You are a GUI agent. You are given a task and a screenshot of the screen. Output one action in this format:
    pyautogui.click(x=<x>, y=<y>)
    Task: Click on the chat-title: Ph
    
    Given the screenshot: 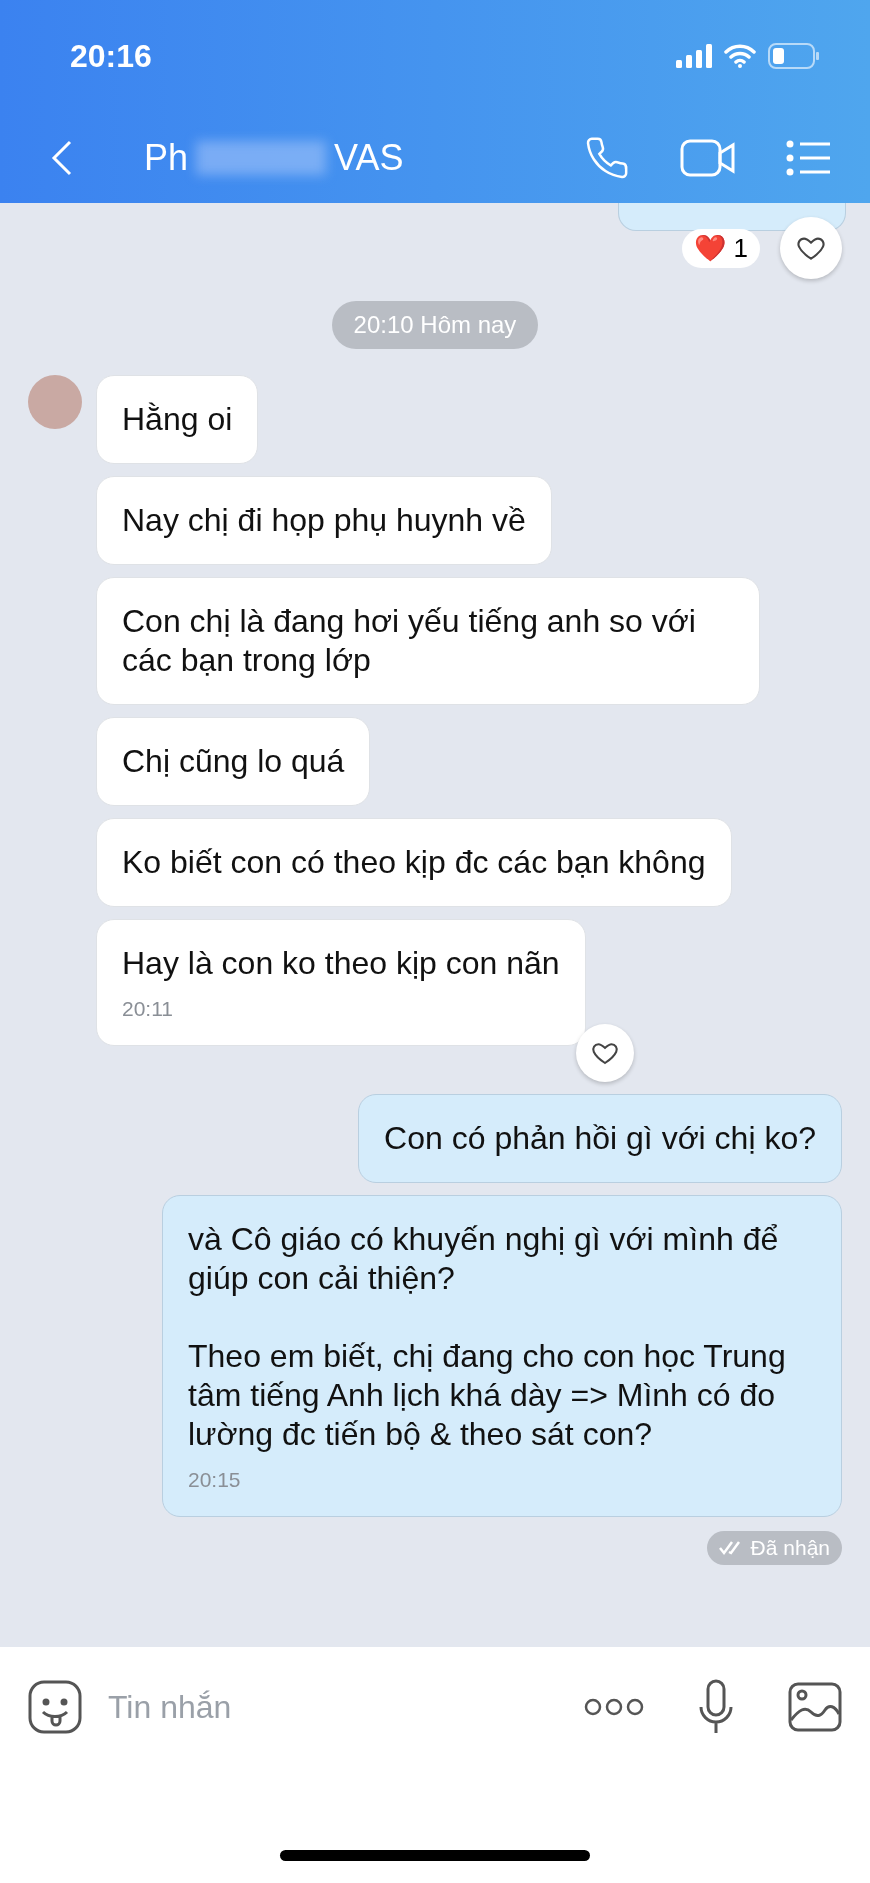 What is the action you would take?
    pyautogui.click(x=166, y=157)
    